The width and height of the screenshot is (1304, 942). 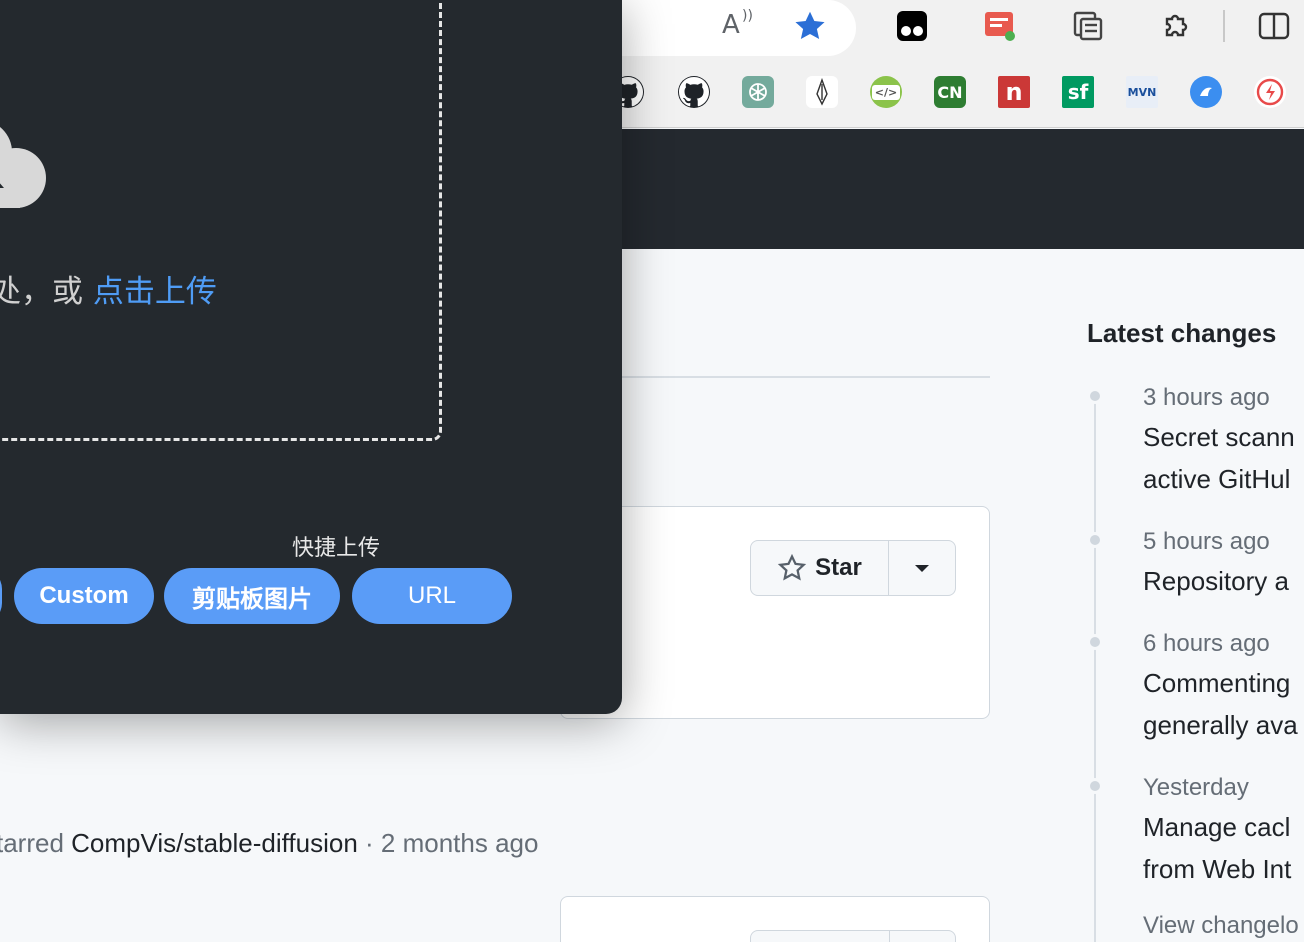 I want to click on split-screen-icon, so click(x=1274, y=26).